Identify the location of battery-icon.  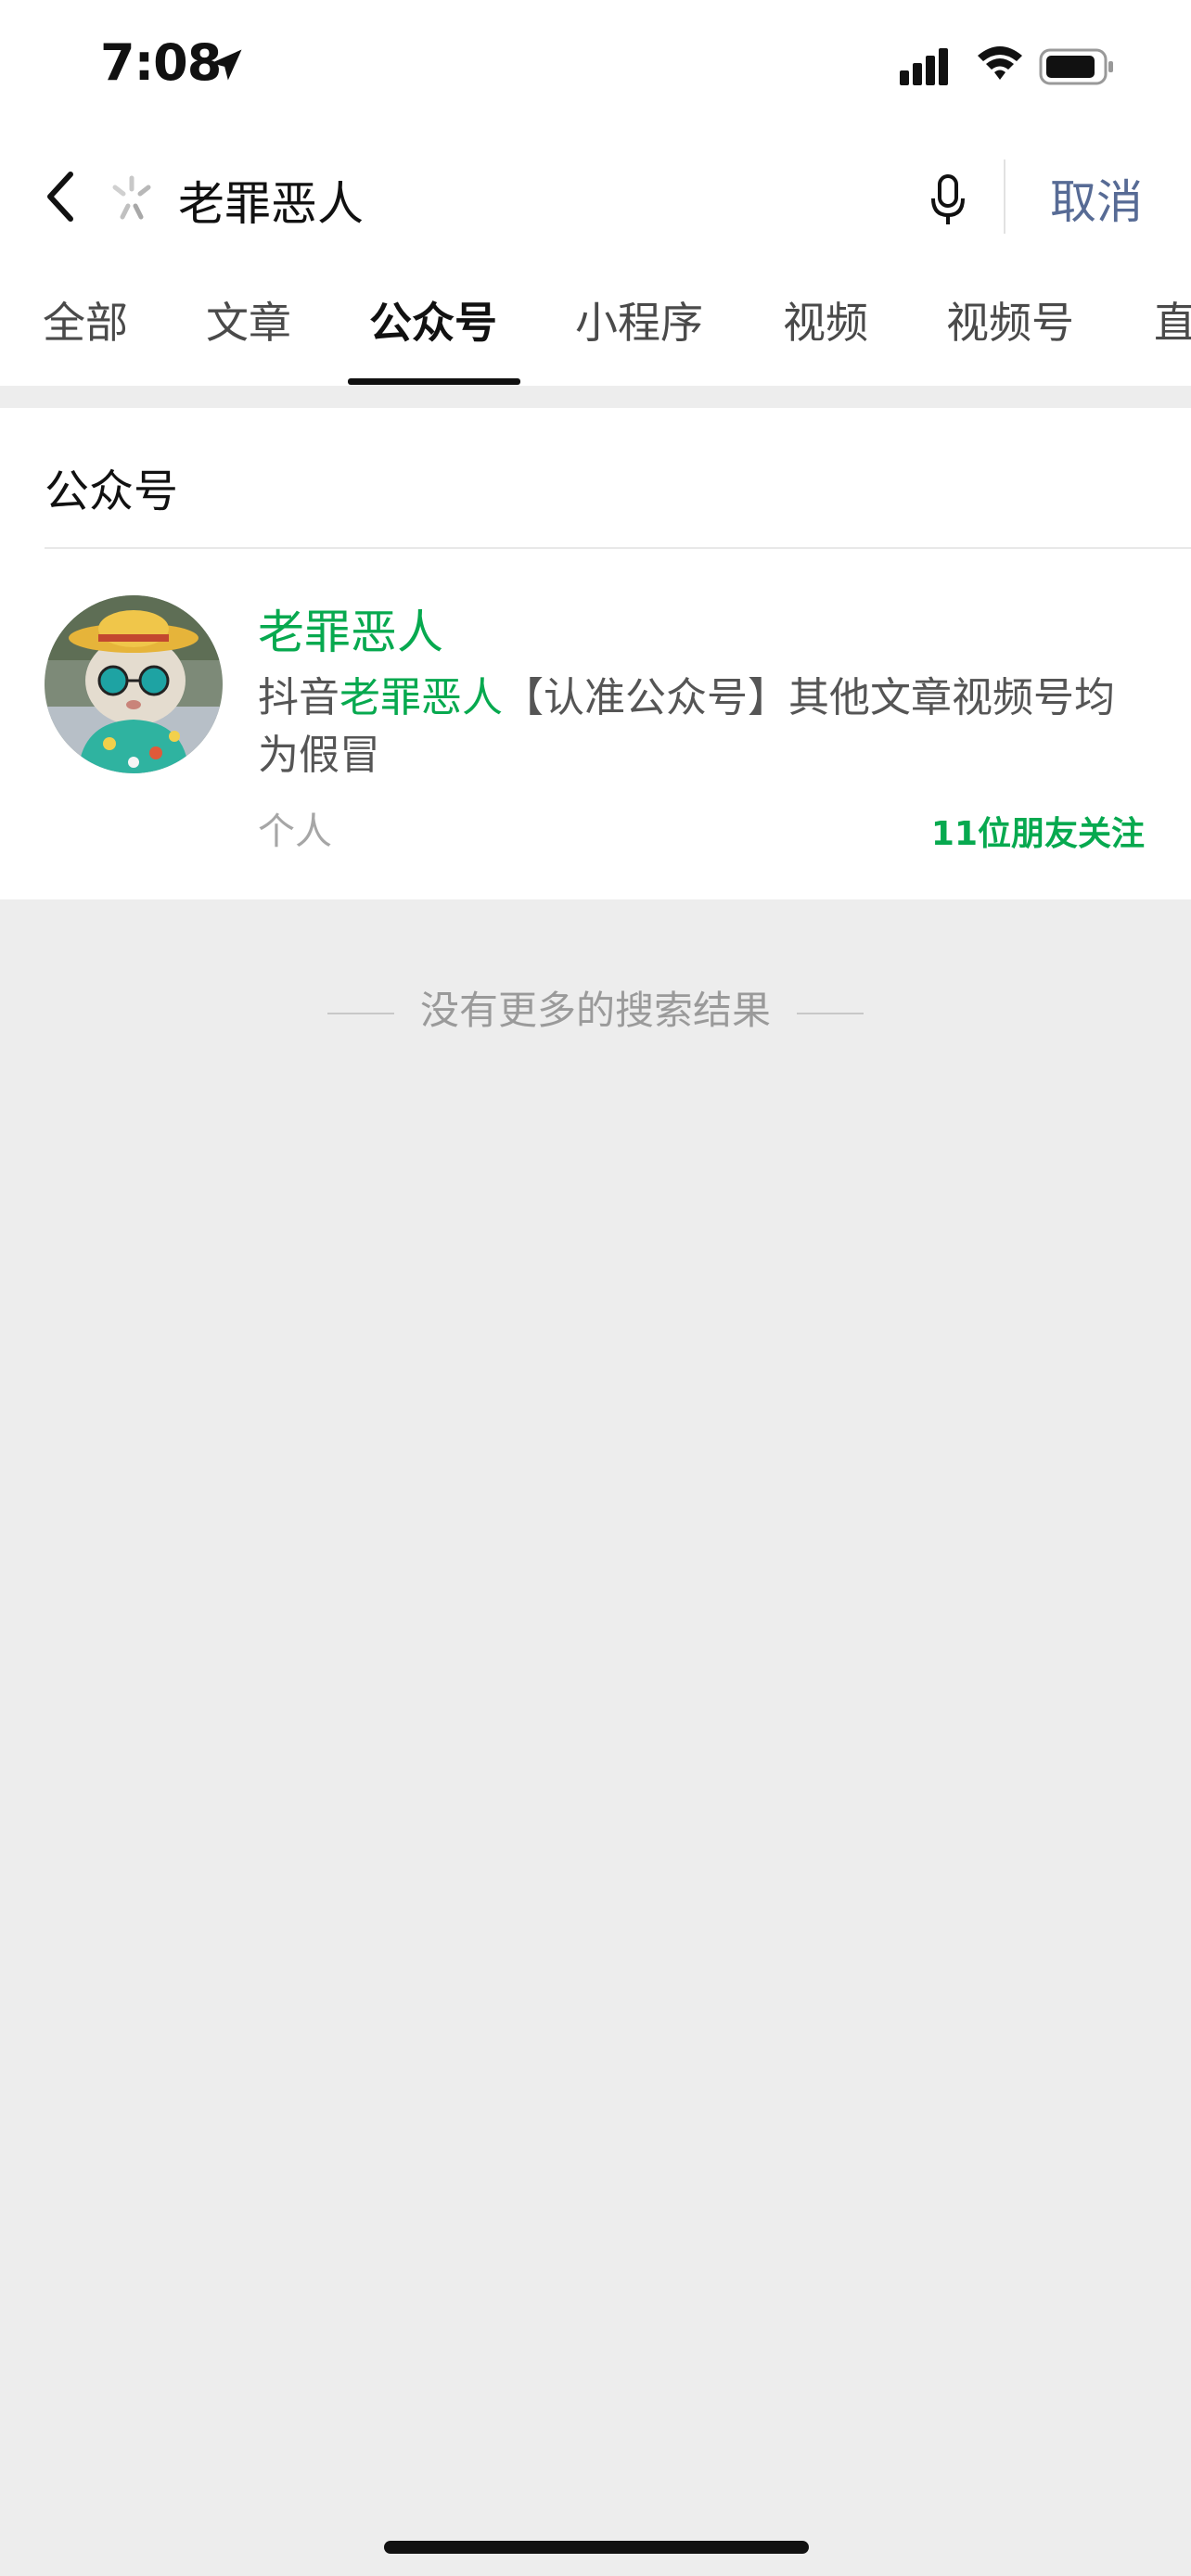
(1076, 66).